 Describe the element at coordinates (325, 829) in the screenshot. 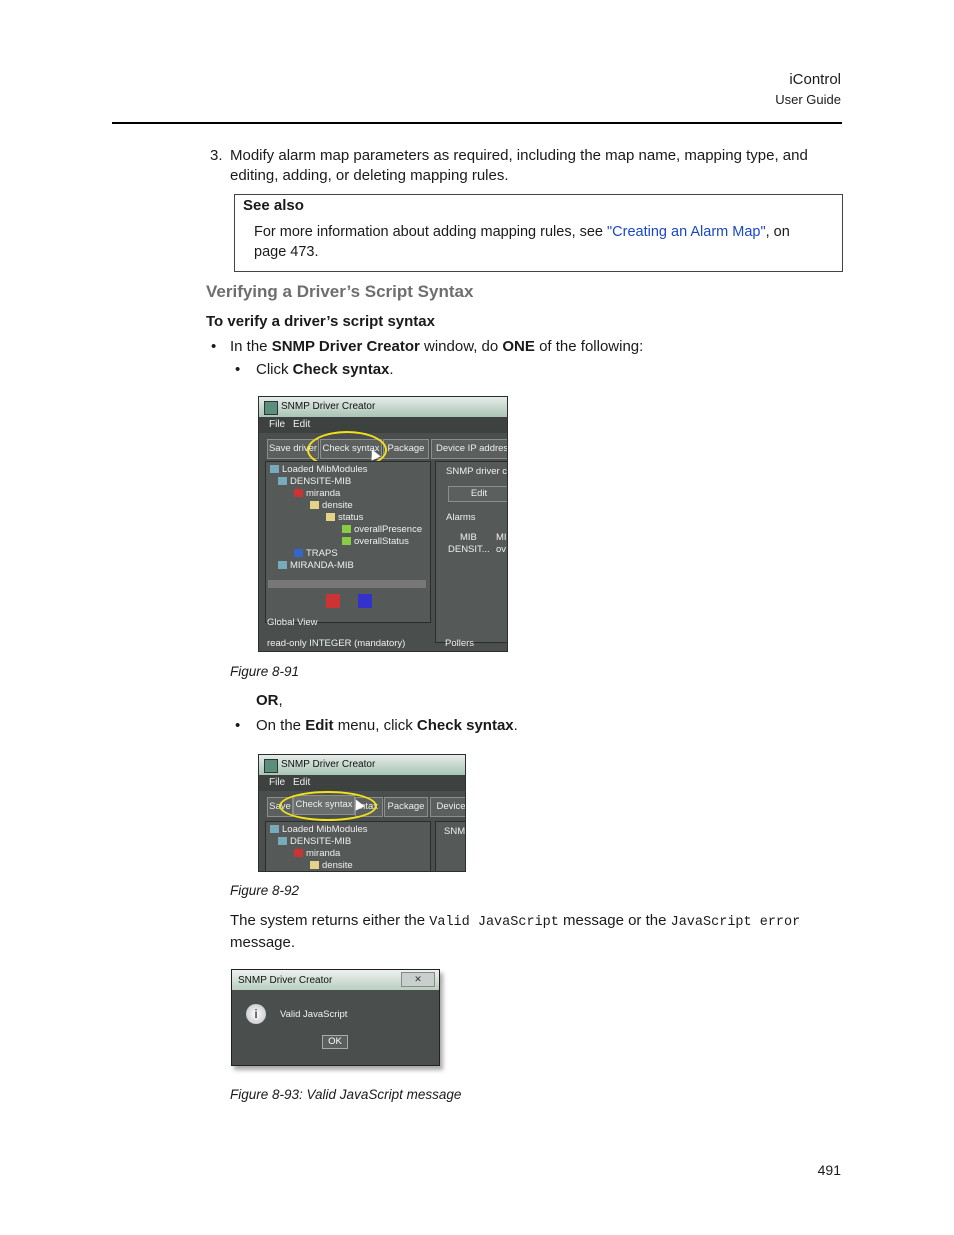

I see `tree-label: Loaded MibModules` at that location.